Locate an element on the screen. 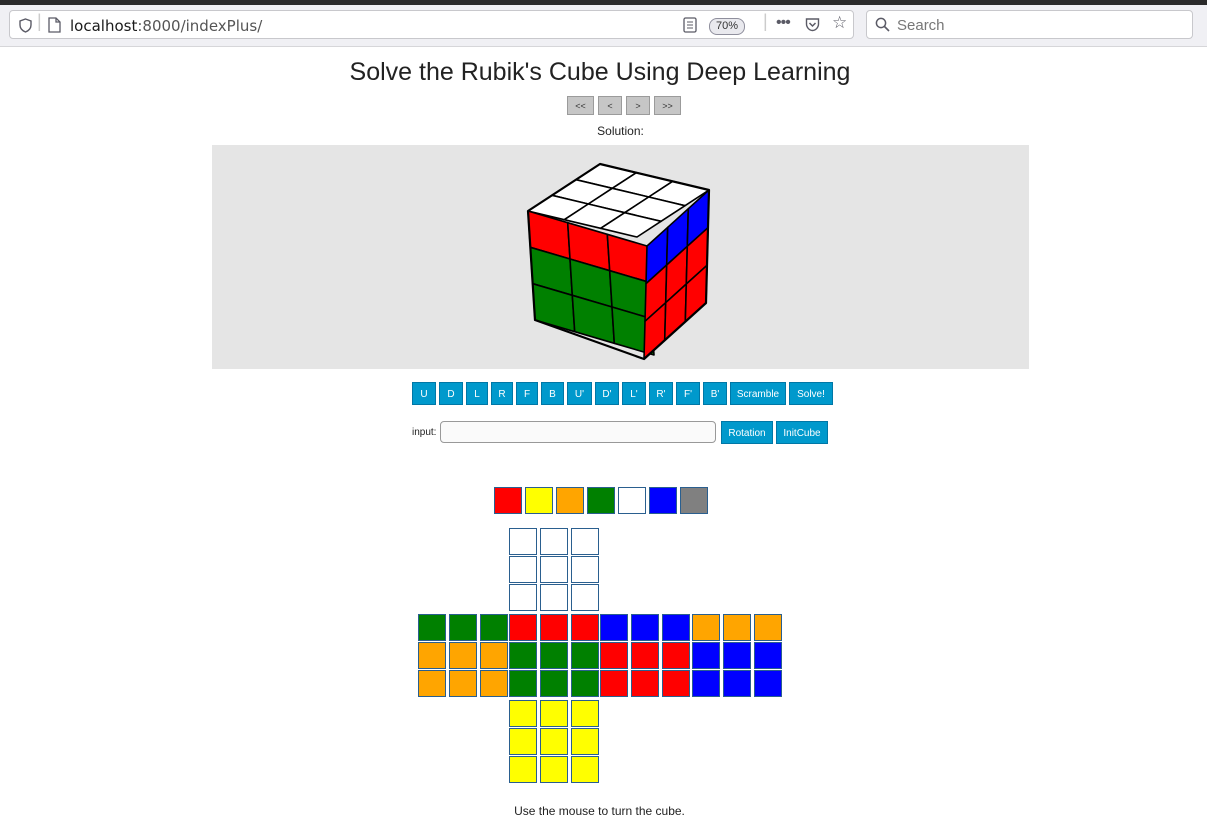 The image size is (1207, 827). search-icon is located at coordinates (882, 25).